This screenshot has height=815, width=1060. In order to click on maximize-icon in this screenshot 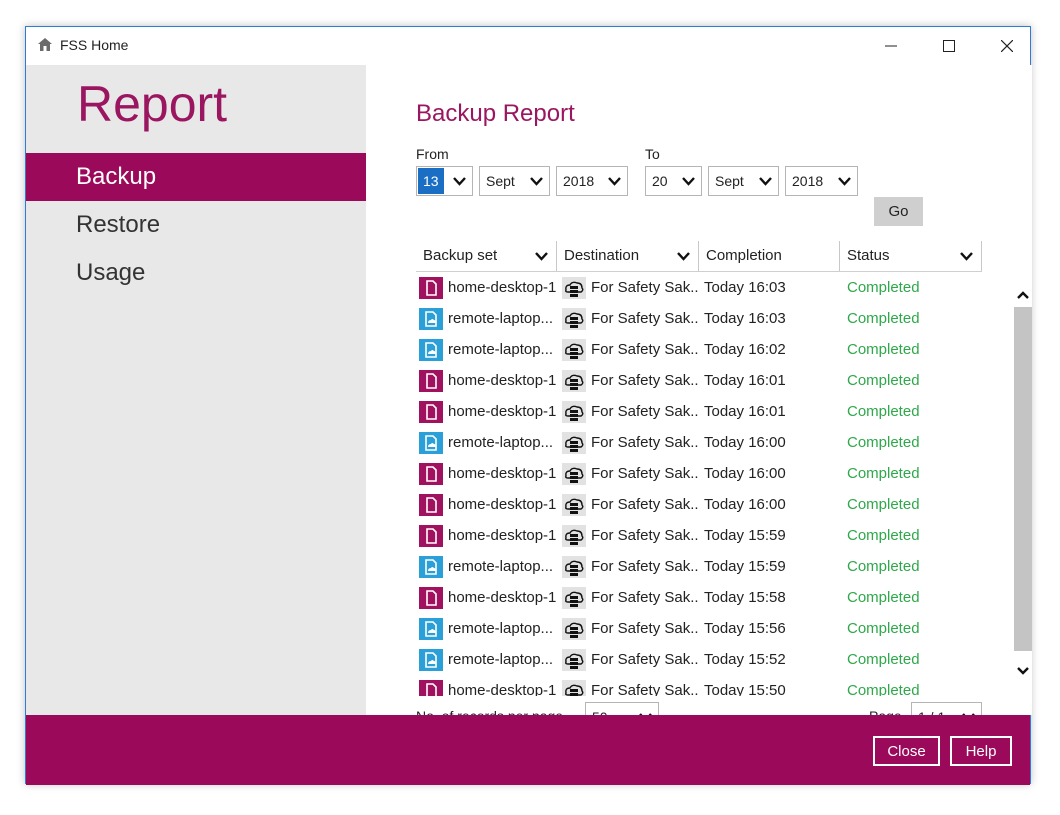, I will do `click(949, 46)`.